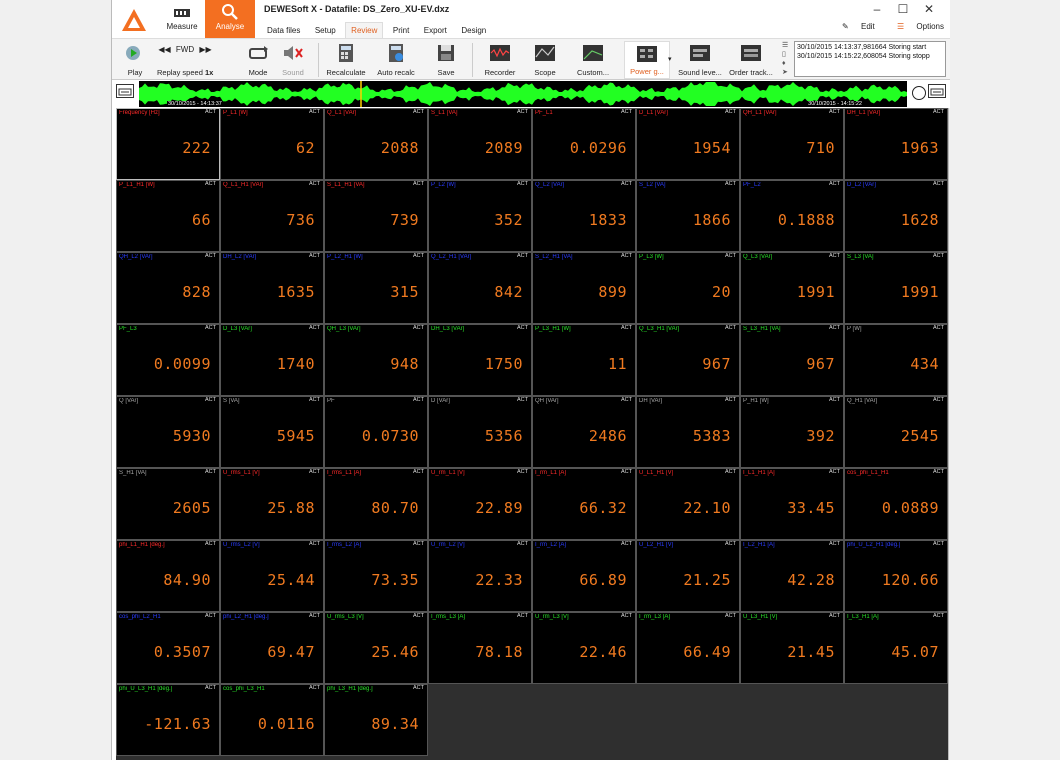  I want to click on digital-meter: P [W] ACT 434, so click(896, 360).